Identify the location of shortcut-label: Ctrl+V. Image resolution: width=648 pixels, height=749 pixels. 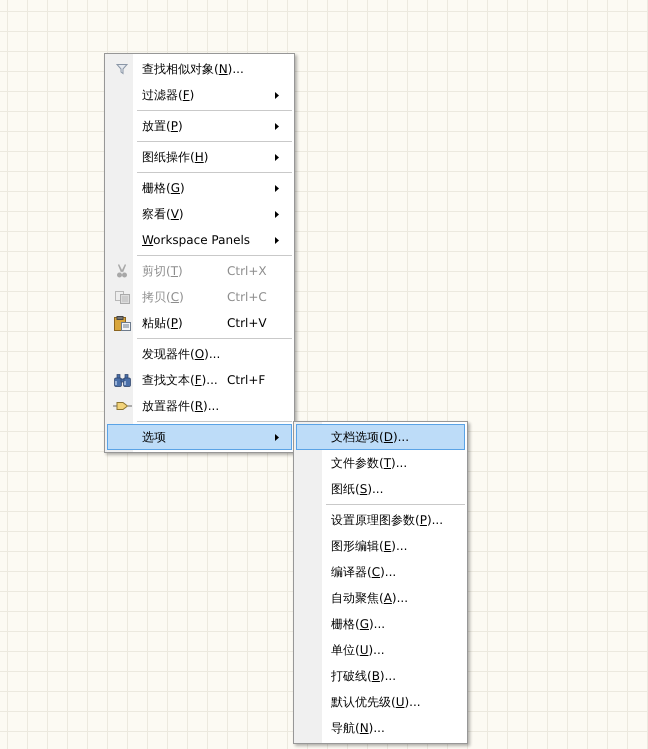
(247, 323).